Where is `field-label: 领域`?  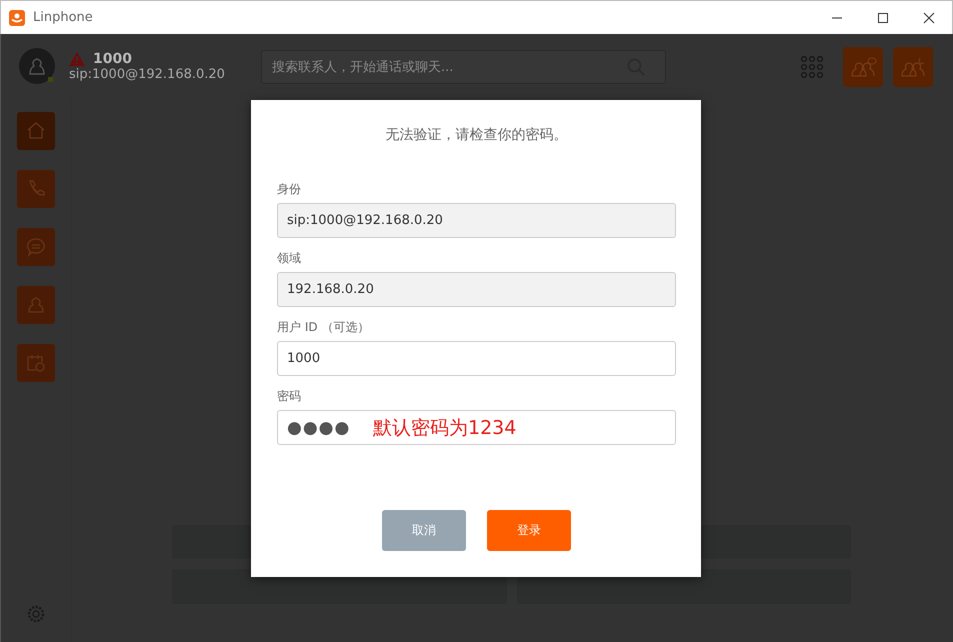 field-label: 领域 is located at coordinates (289, 258).